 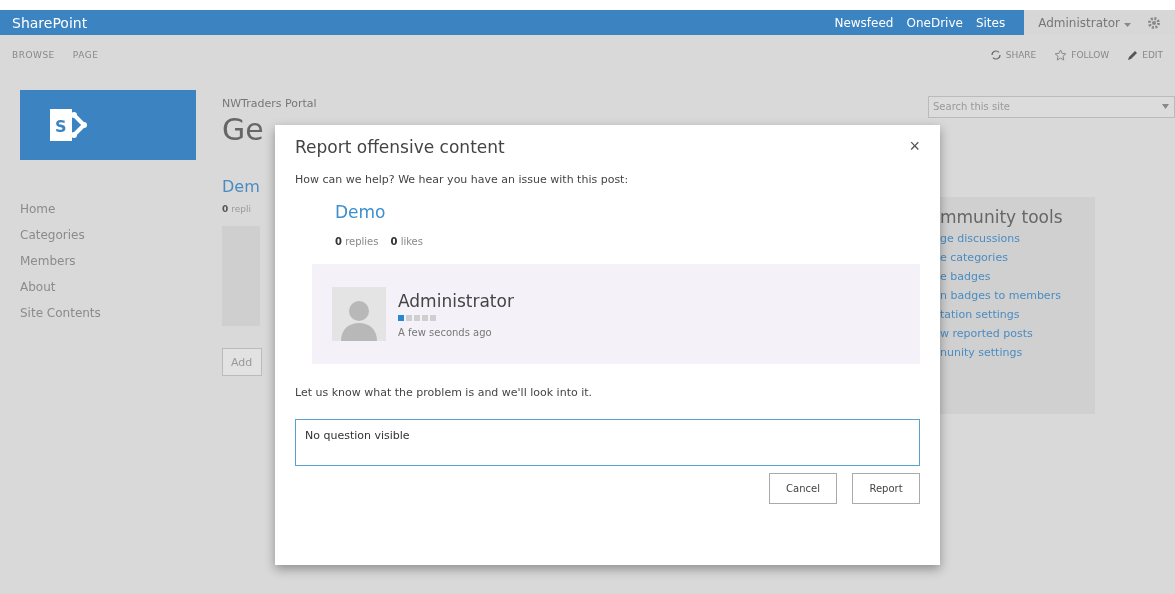 I want to click on panel-heading: mmunity tools, so click(x=1002, y=217).